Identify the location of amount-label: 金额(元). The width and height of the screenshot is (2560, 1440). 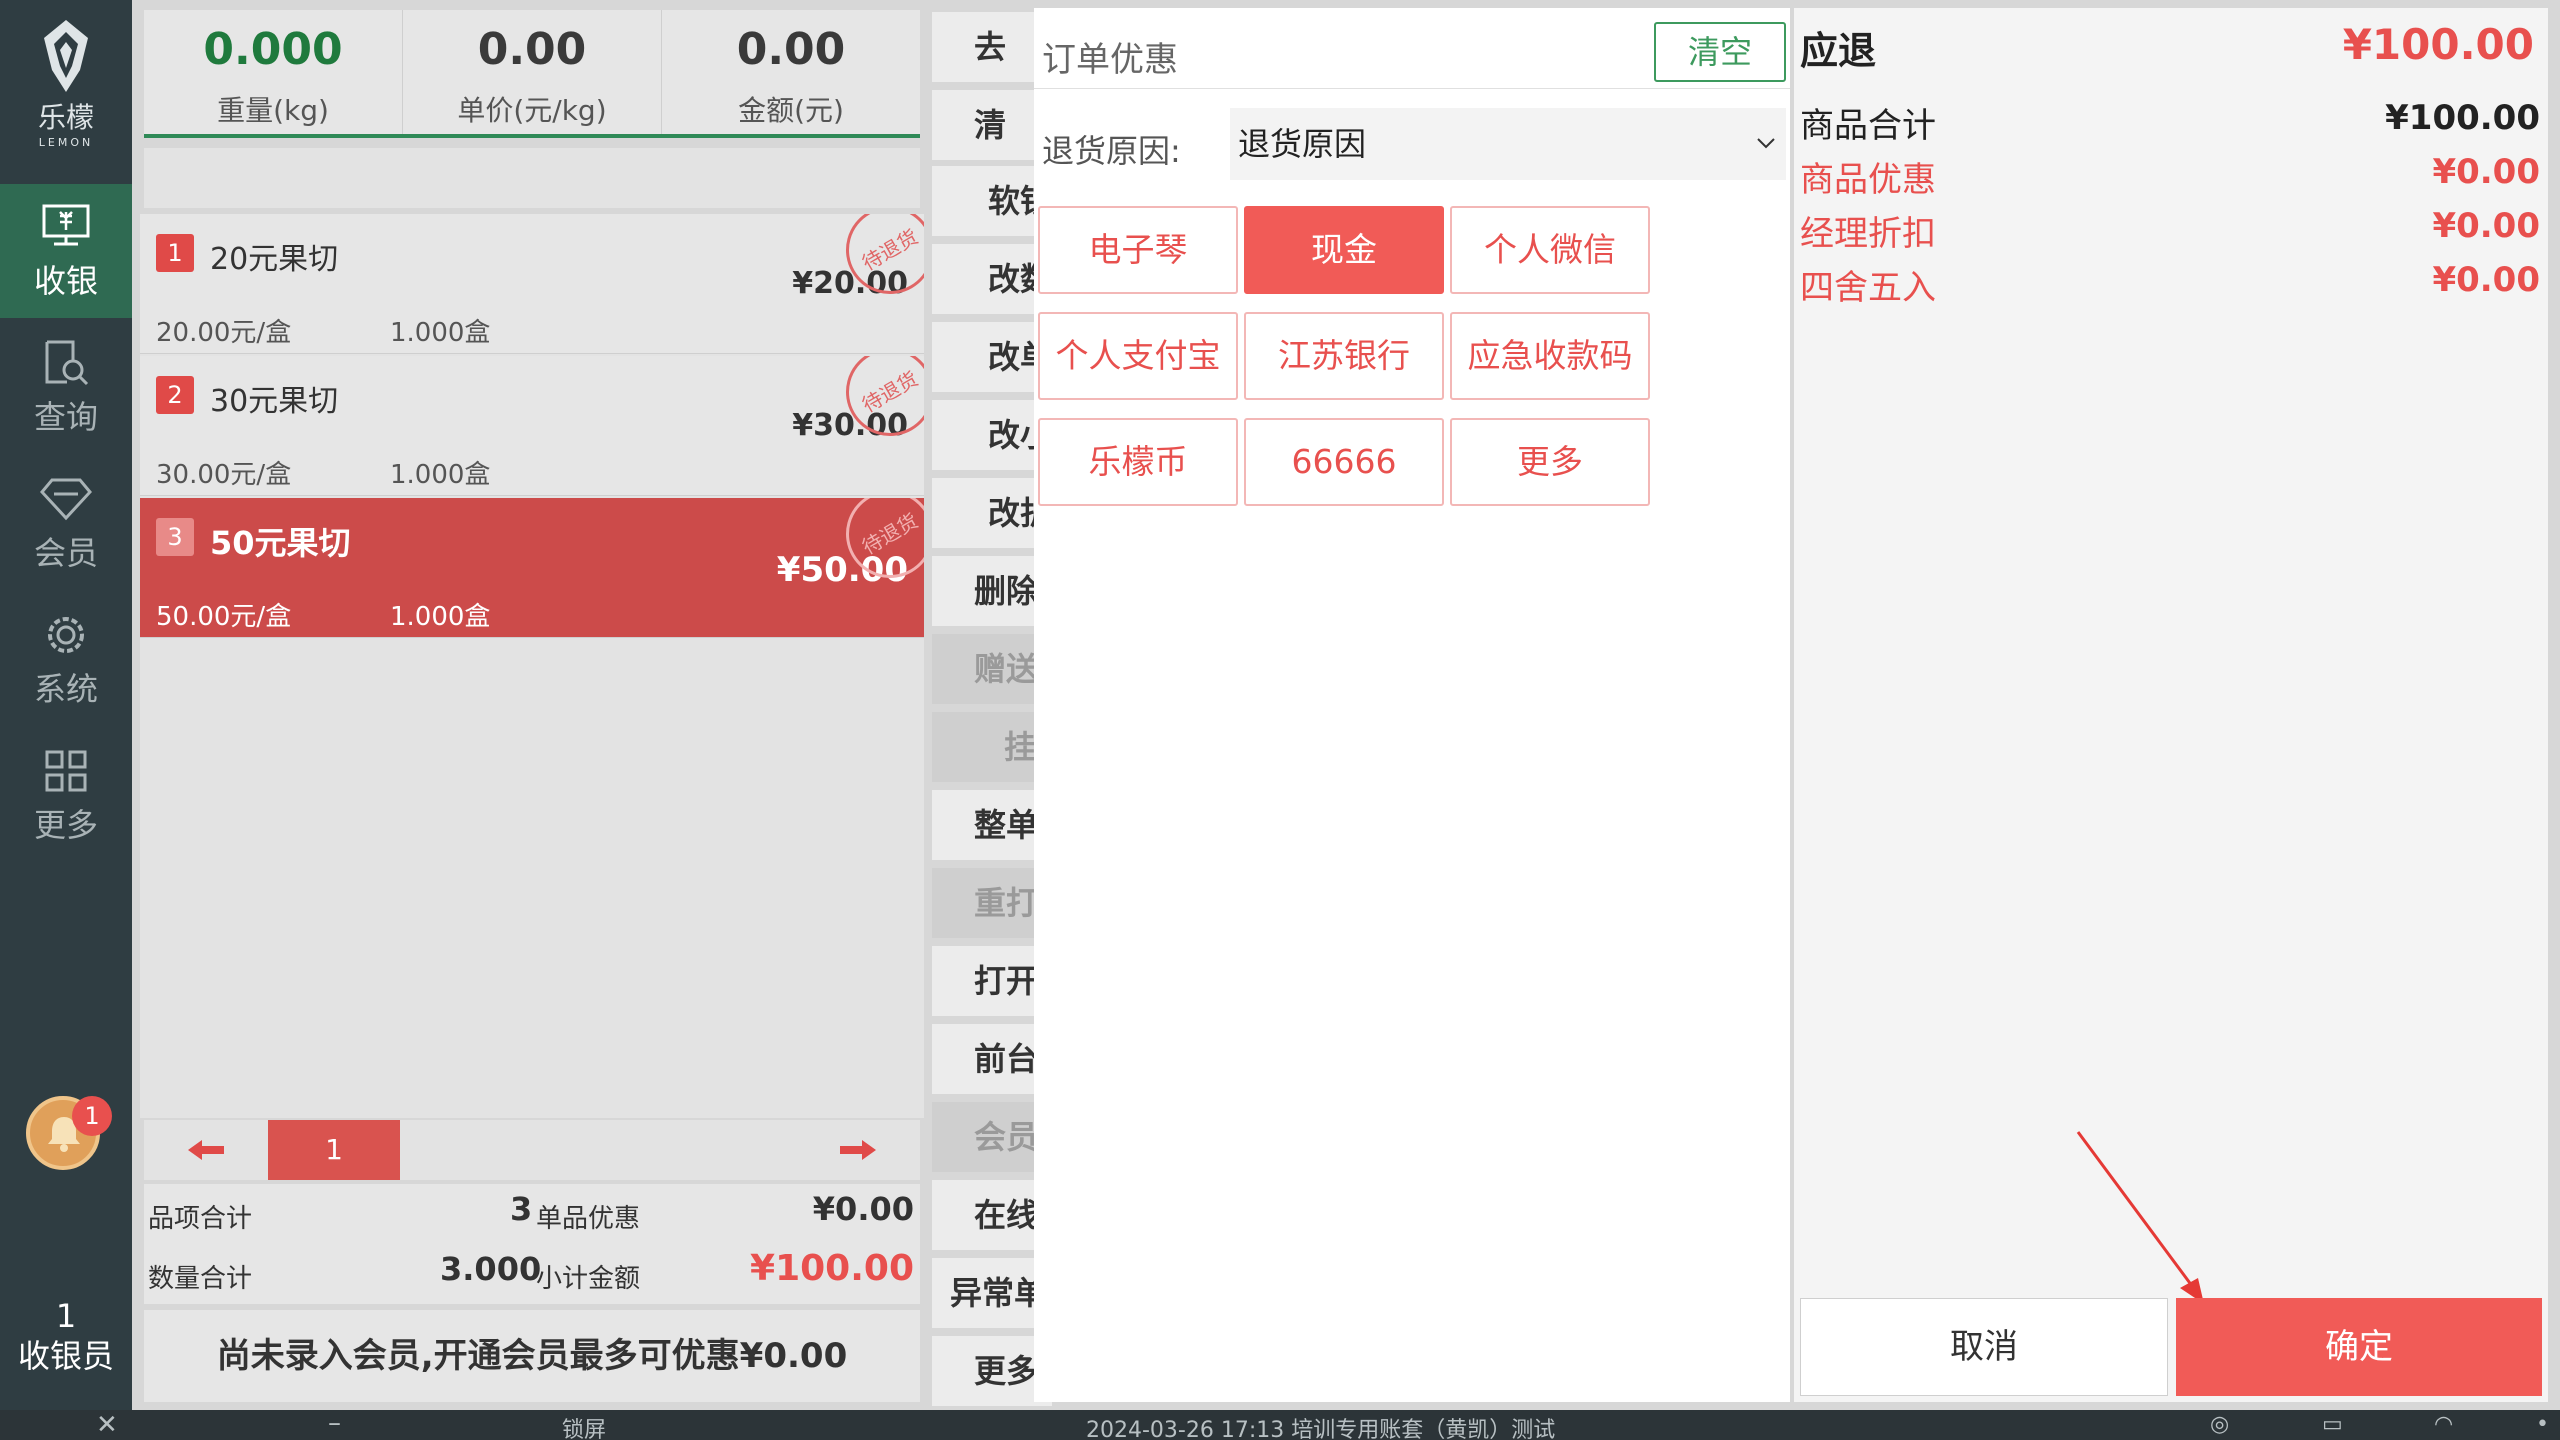
(791, 110).